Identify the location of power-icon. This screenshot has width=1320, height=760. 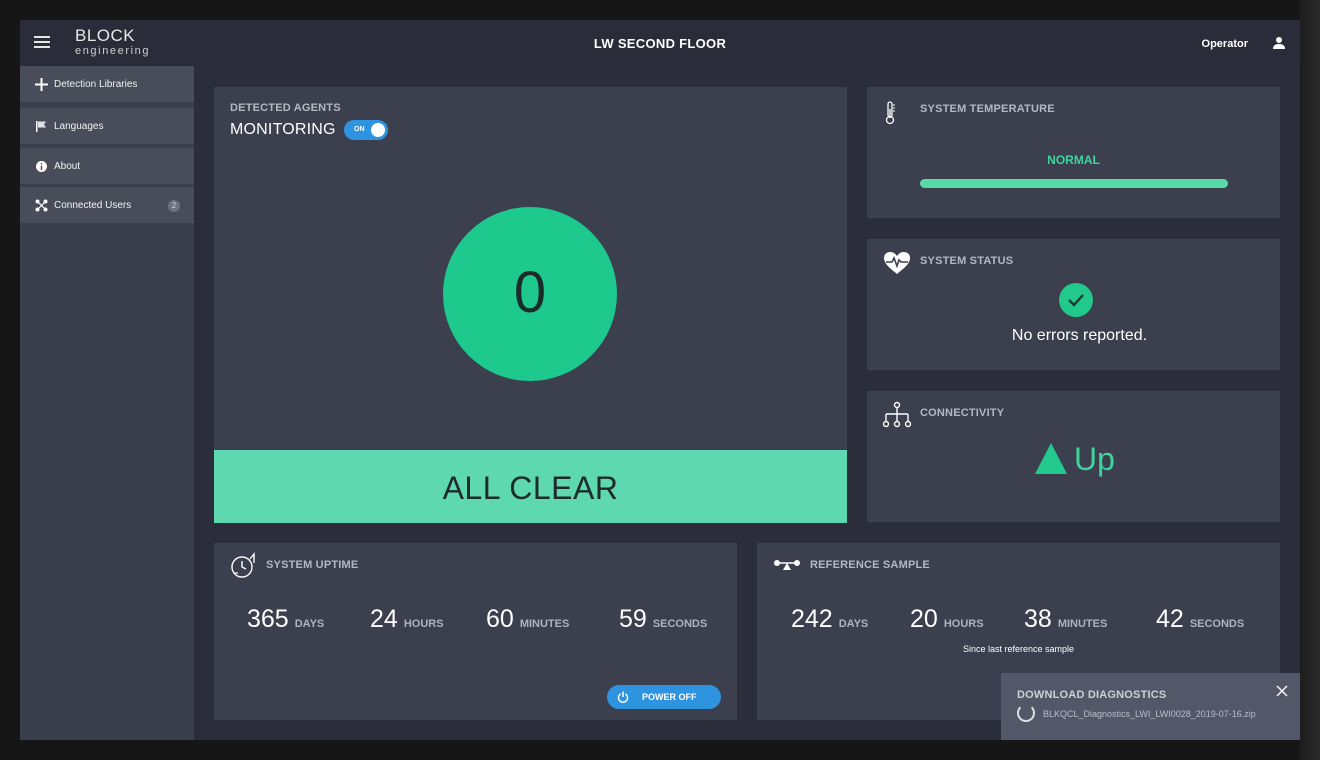
(623, 697).